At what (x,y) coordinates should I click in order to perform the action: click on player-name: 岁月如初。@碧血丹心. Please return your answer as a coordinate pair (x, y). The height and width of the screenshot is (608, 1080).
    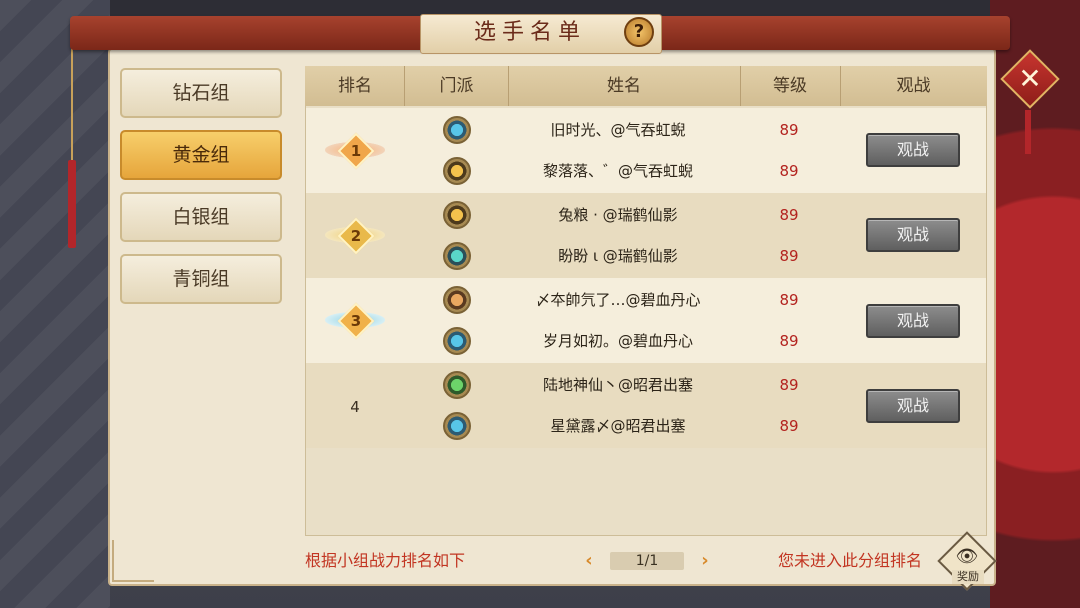
    Looking at the image, I should click on (617, 341).